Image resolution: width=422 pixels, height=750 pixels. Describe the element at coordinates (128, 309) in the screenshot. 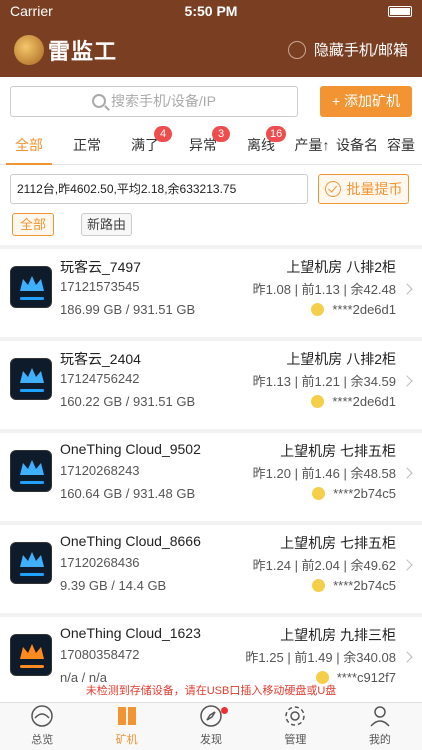

I see `device-storage: 186.99 GB / 931.51 GB` at that location.